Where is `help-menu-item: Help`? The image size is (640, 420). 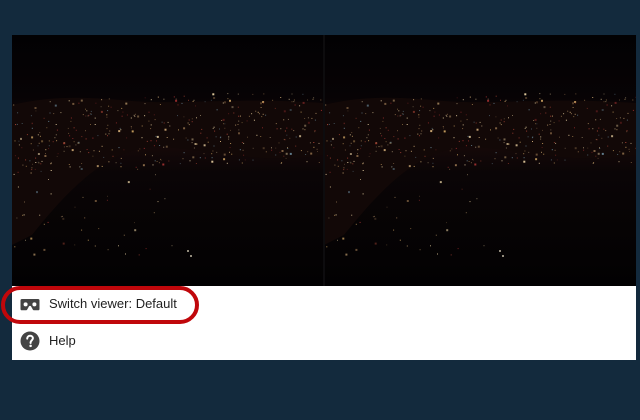
help-menu-item: Help is located at coordinates (324, 341).